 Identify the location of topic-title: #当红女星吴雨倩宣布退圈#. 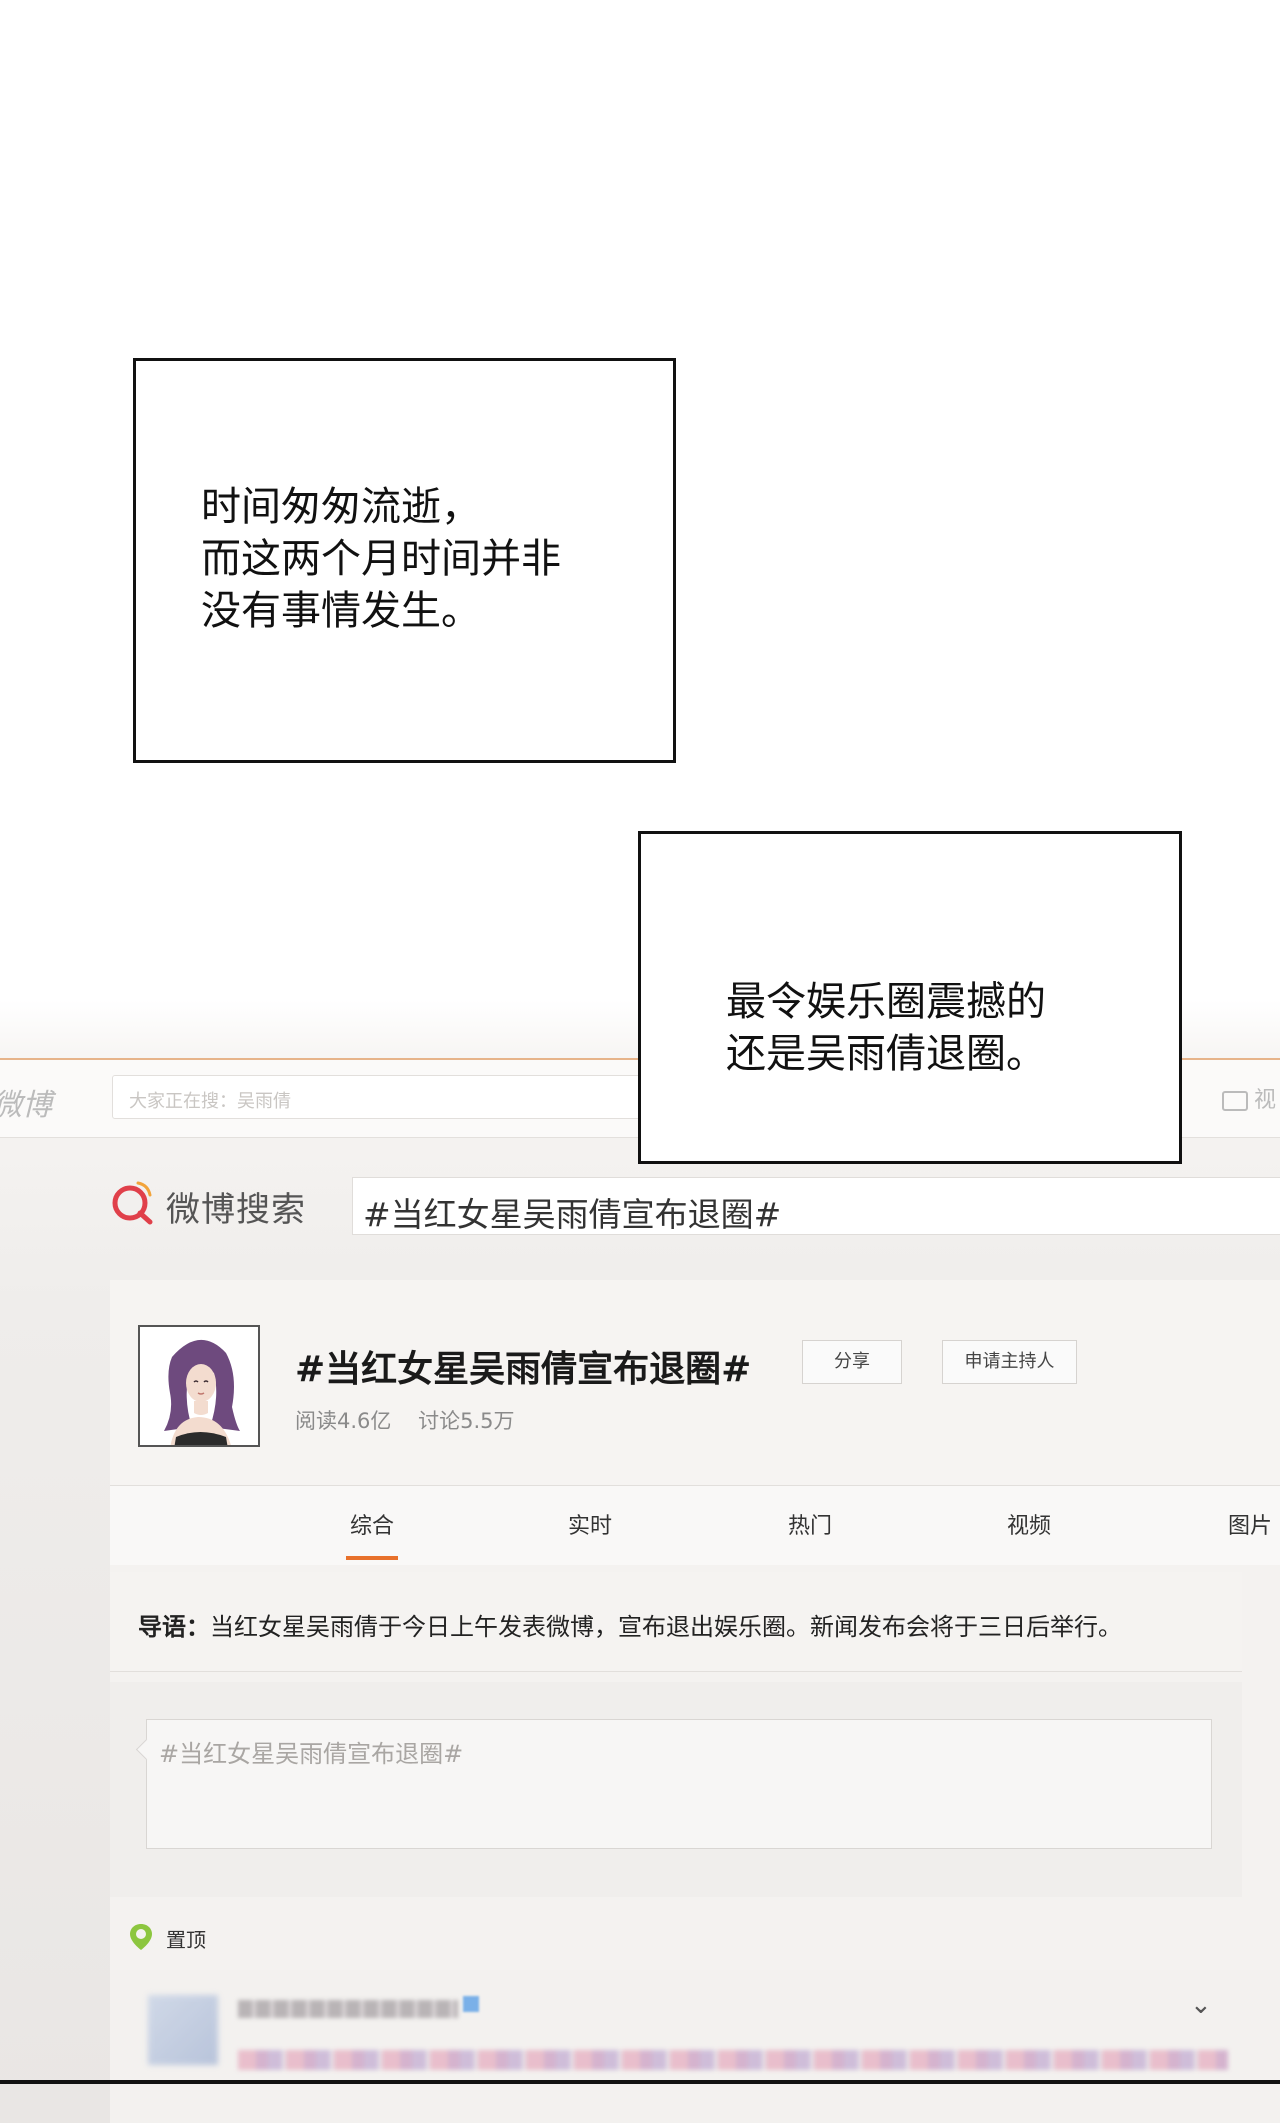
(523, 1366).